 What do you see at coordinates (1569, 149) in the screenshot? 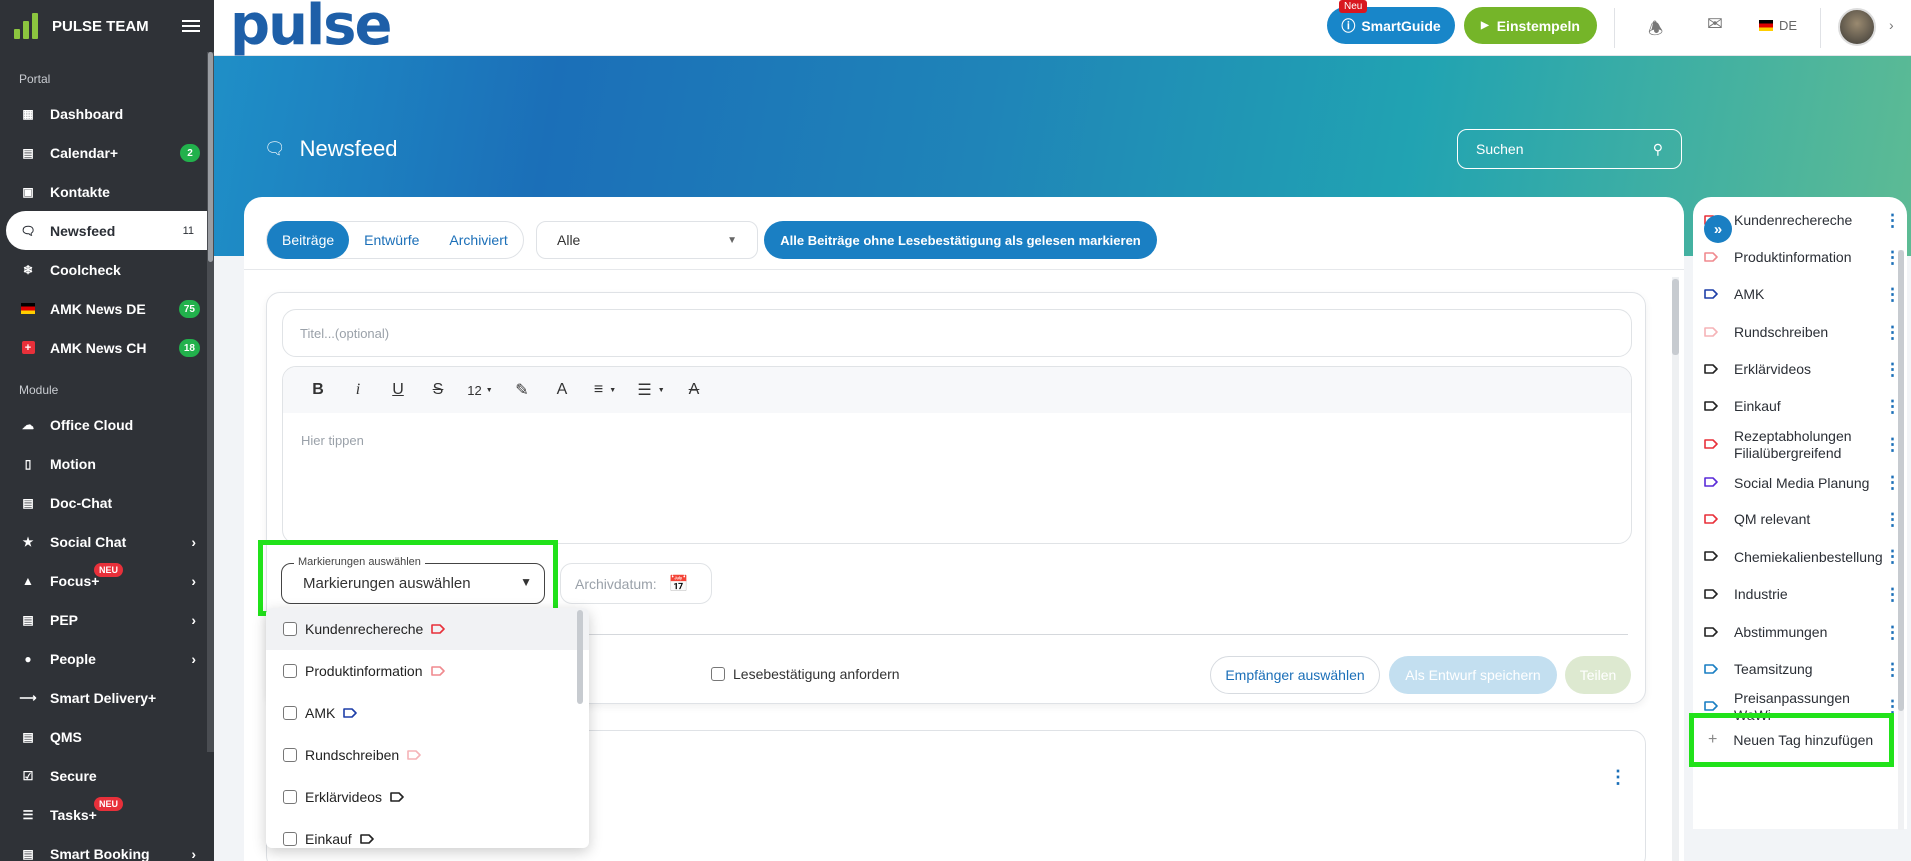
I see `search-input: Suchen ⚲` at bounding box center [1569, 149].